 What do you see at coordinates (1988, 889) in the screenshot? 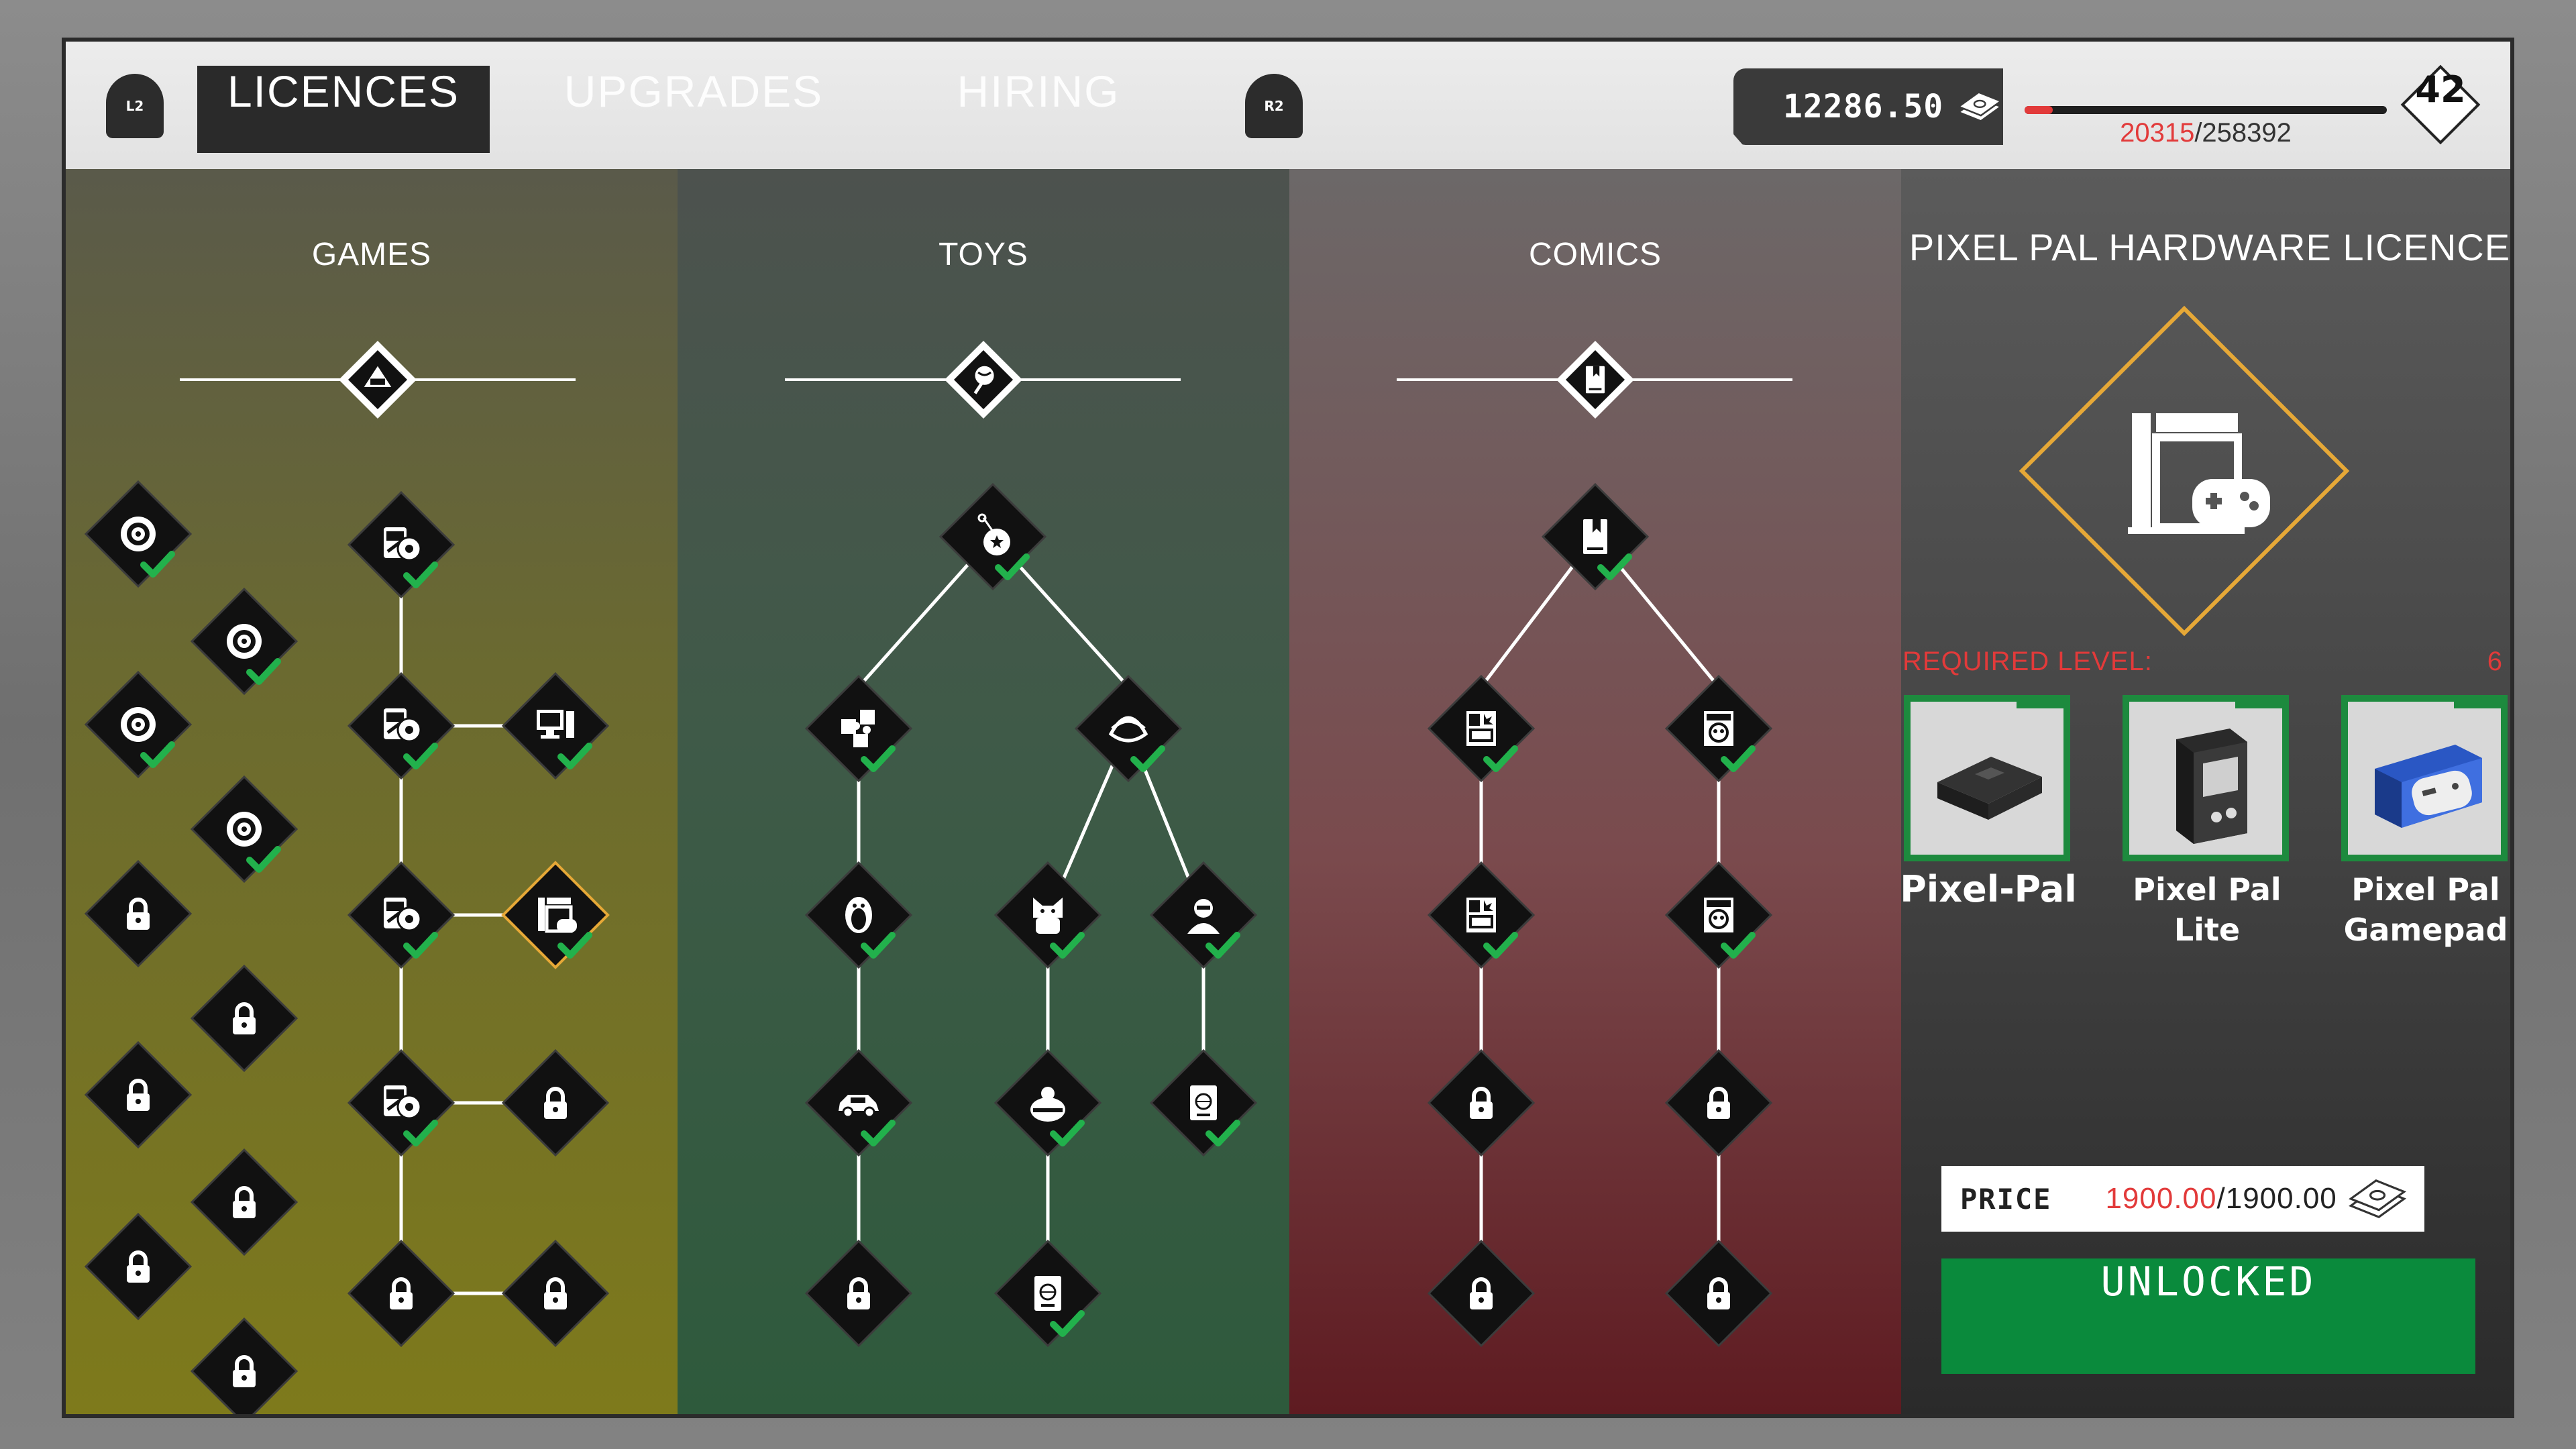
I see `product-name-pixel-pal: Pixel-Pal` at bounding box center [1988, 889].